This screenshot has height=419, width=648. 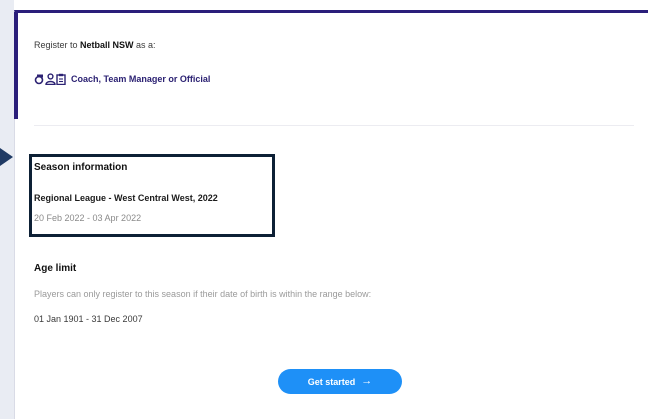 What do you see at coordinates (16, 65) in the screenshot?
I see `card-accent-bar` at bounding box center [16, 65].